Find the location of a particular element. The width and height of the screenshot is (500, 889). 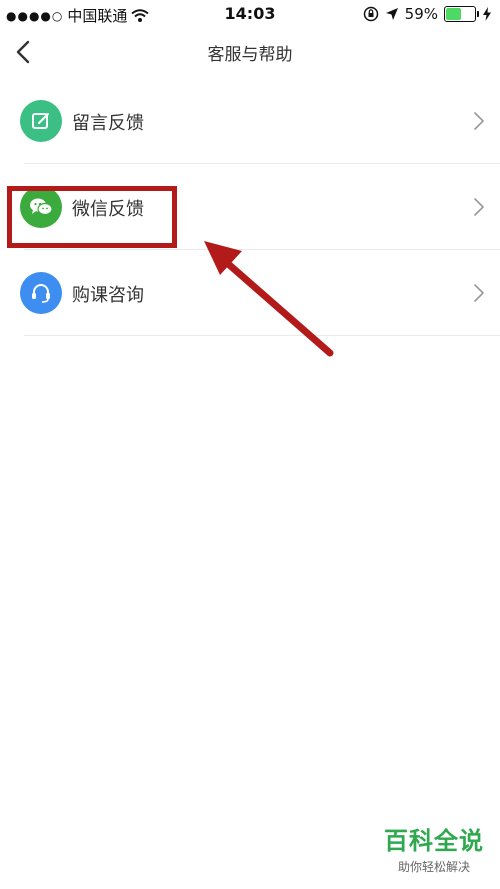

watermark-title: 百科全说 is located at coordinates (434, 841).